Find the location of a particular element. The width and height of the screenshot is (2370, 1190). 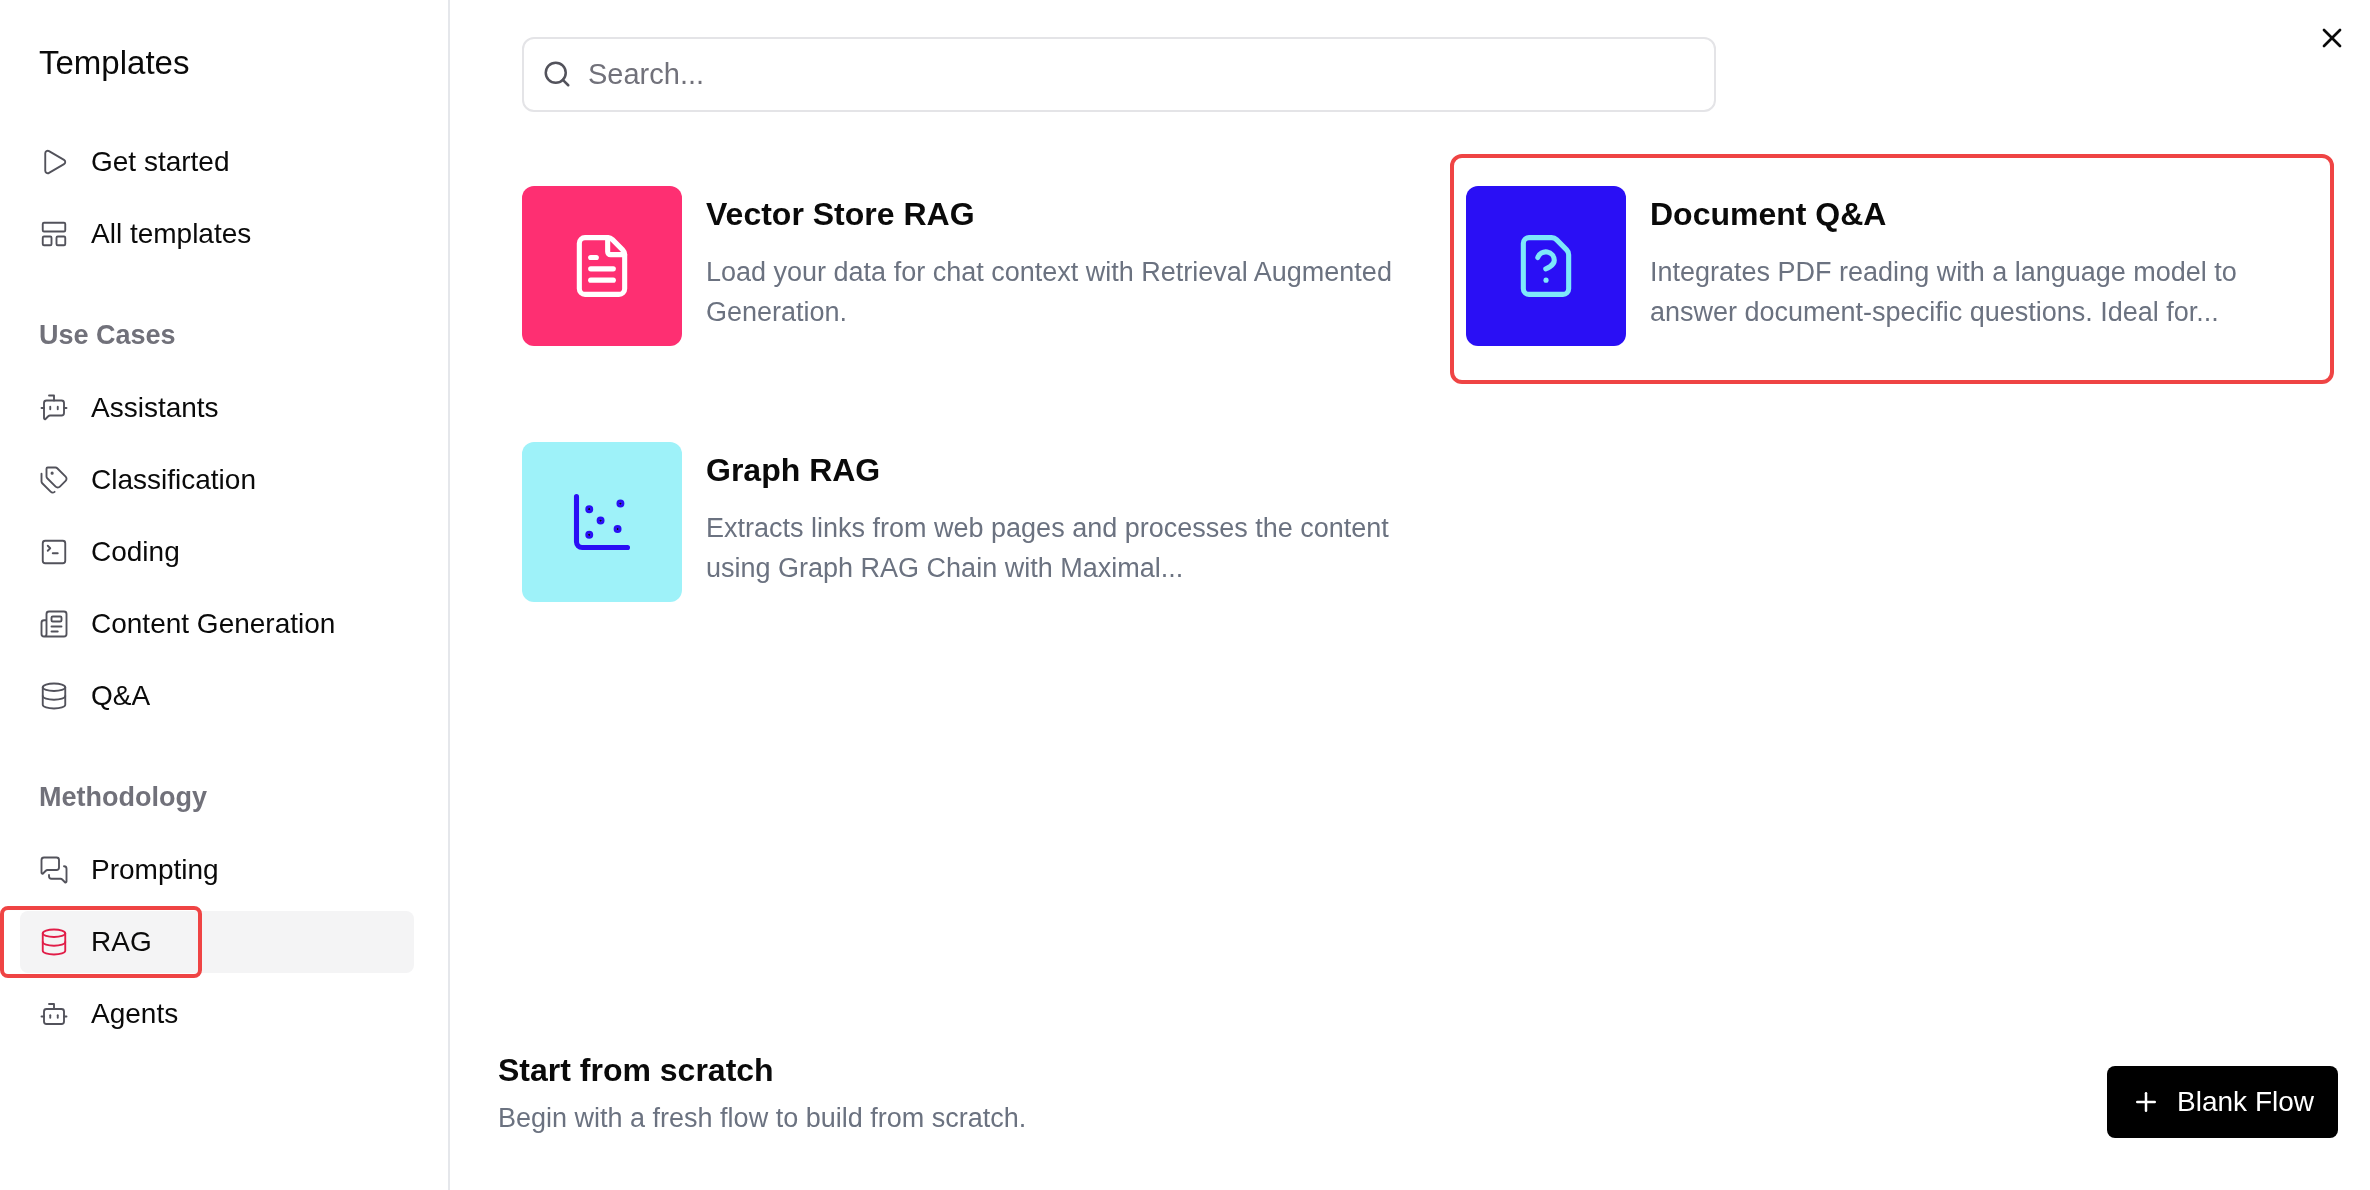

newspaper-icon is located at coordinates (54, 623).